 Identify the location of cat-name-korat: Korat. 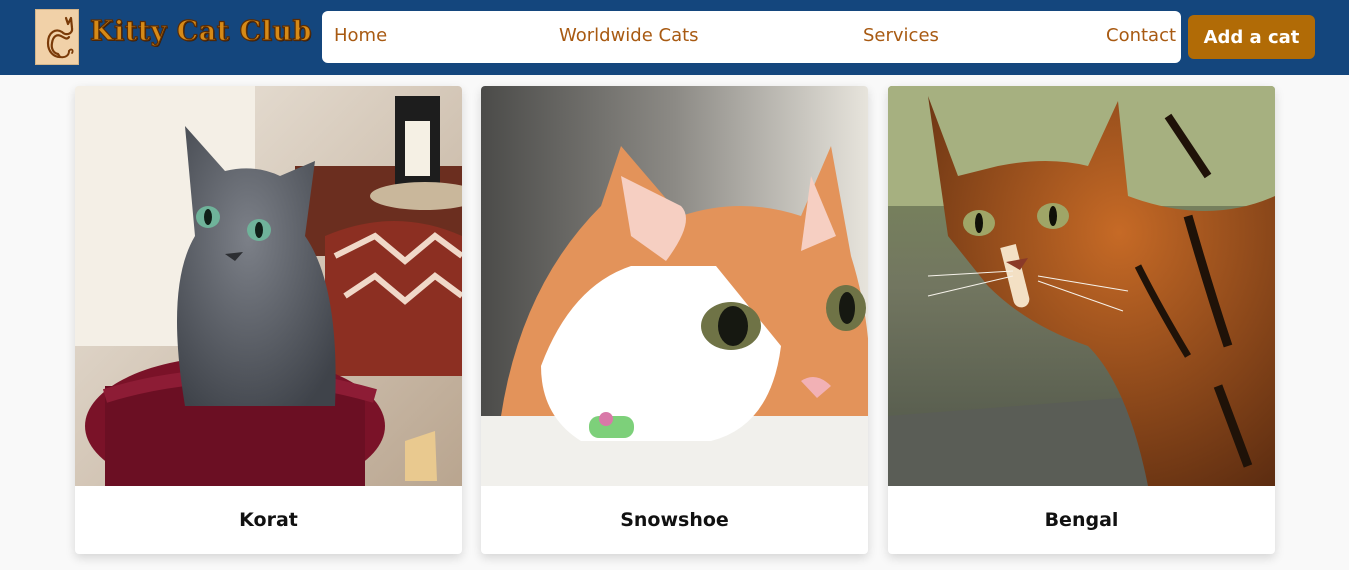
(268, 520).